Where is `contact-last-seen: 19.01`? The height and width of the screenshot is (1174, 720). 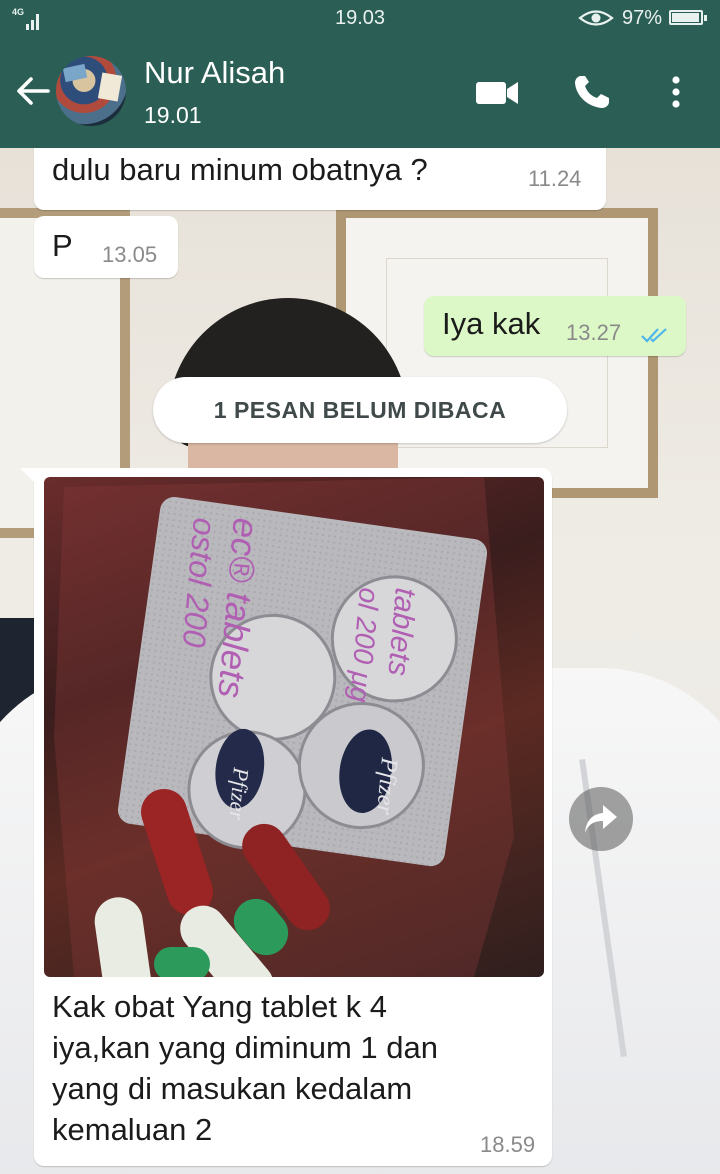
contact-last-seen: 19.01 is located at coordinates (173, 115).